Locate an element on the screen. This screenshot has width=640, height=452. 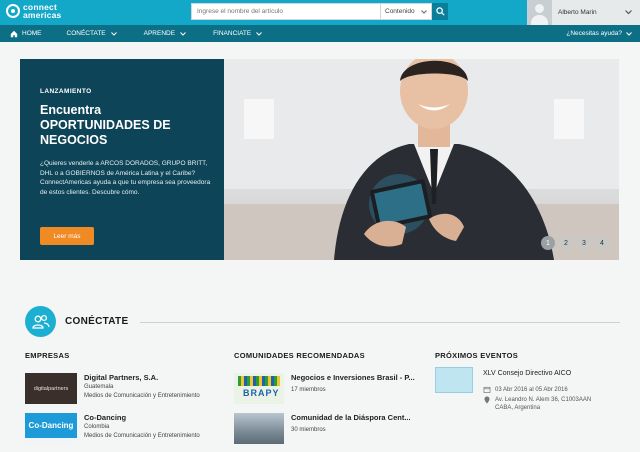
community-logo is located at coordinates (259, 428).